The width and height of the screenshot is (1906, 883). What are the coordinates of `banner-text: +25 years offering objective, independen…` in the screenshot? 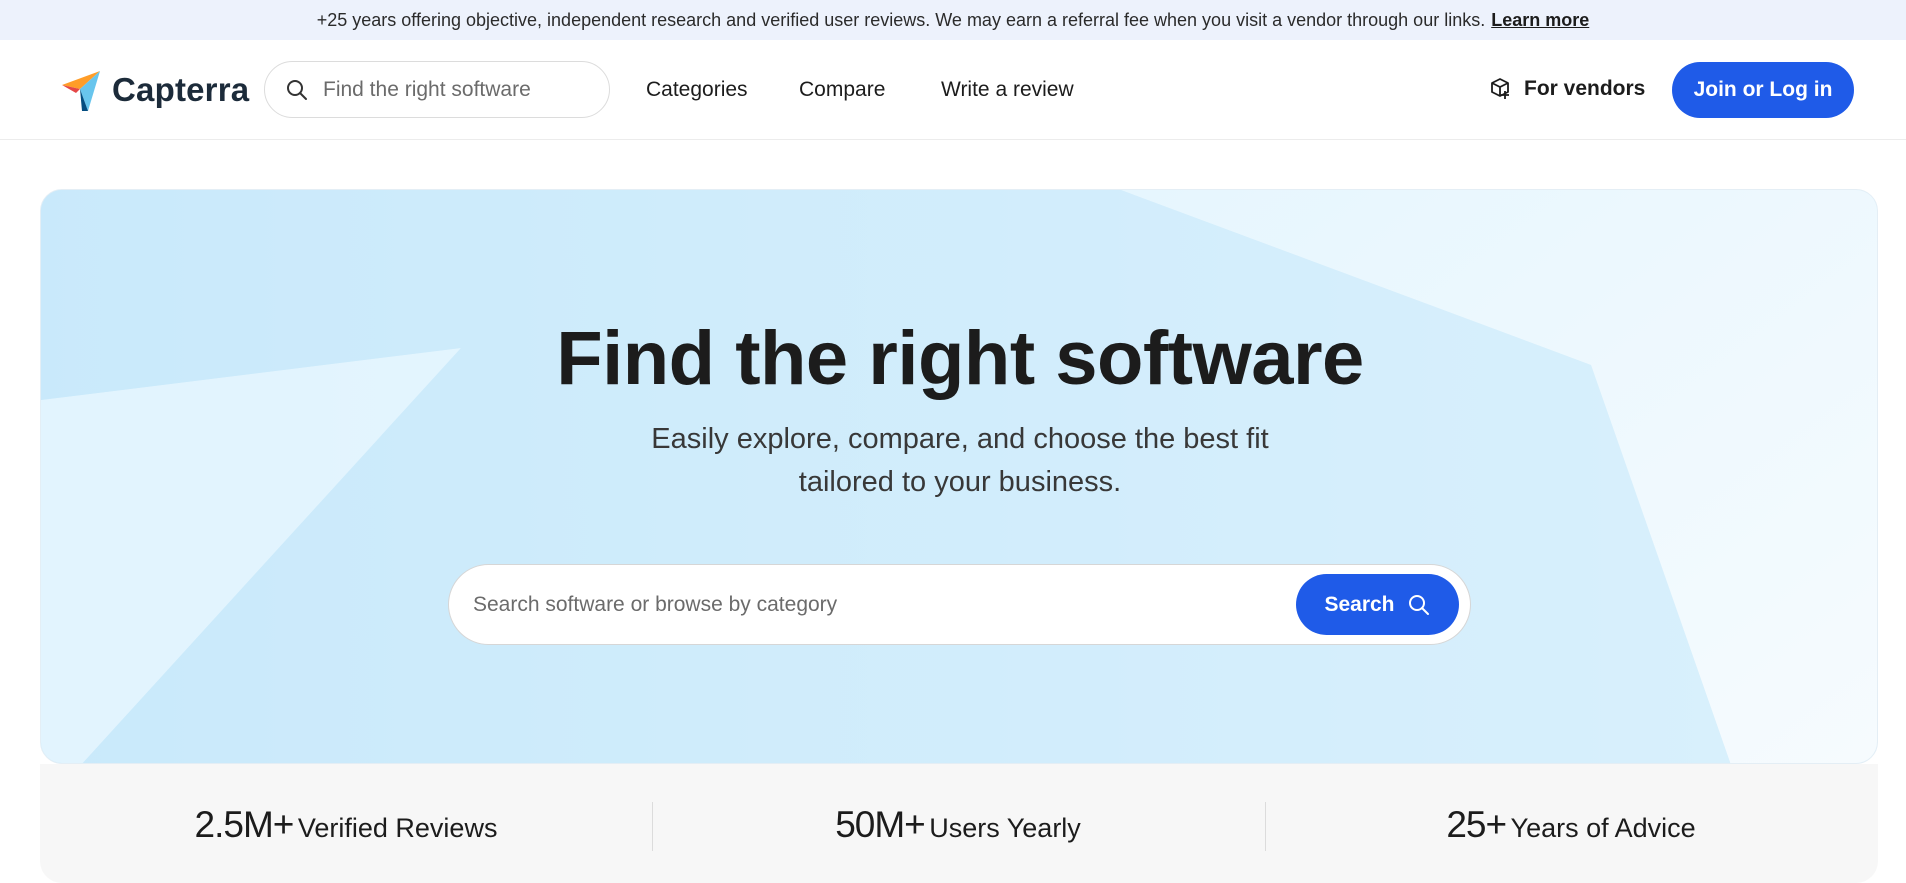 It's located at (901, 19).